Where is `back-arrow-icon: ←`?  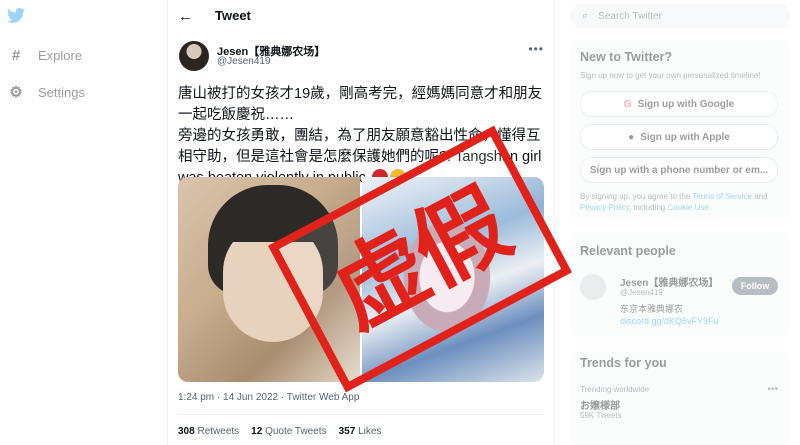
back-arrow-icon: ← is located at coordinates (185, 16).